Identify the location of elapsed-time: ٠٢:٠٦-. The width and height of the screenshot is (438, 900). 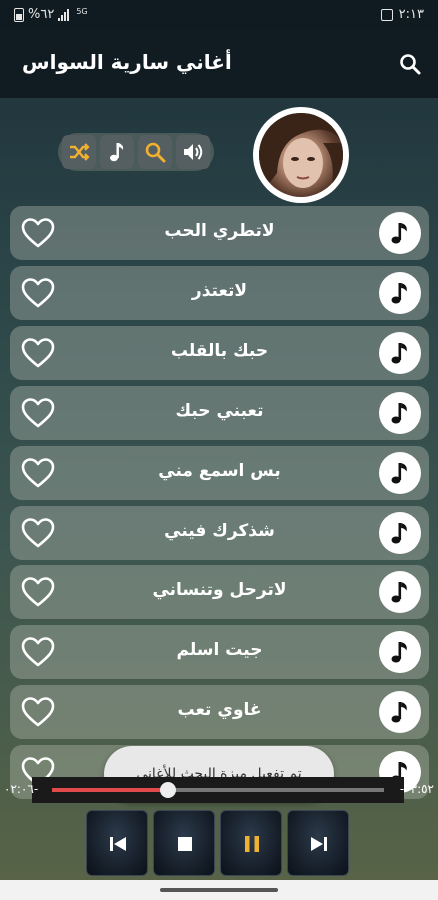
(21, 789).